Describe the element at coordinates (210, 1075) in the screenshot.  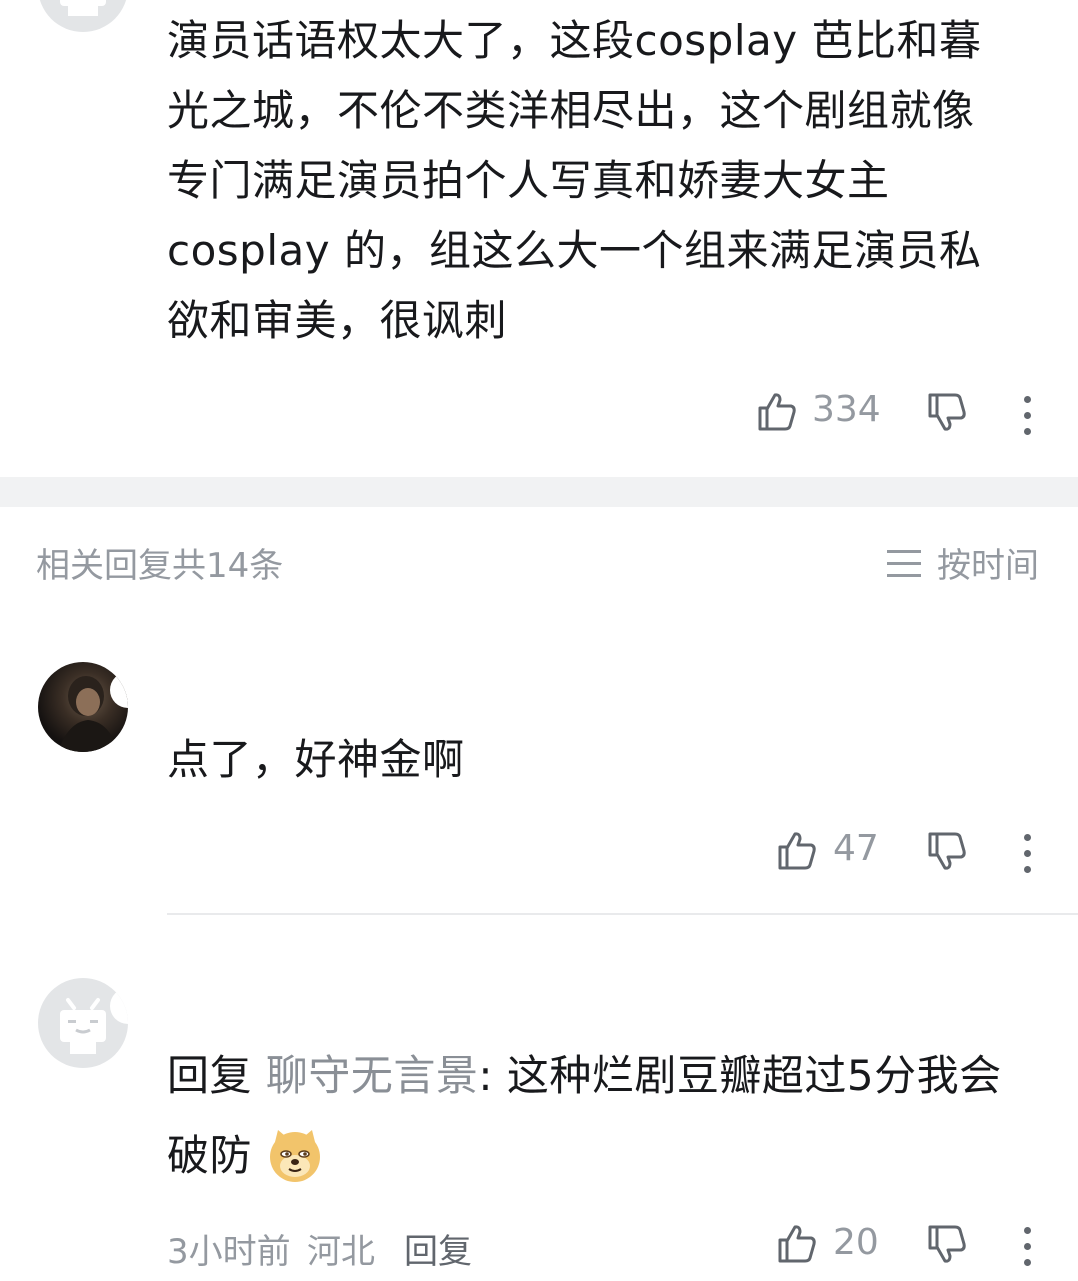
I see `reply-prefix: 回复` at that location.